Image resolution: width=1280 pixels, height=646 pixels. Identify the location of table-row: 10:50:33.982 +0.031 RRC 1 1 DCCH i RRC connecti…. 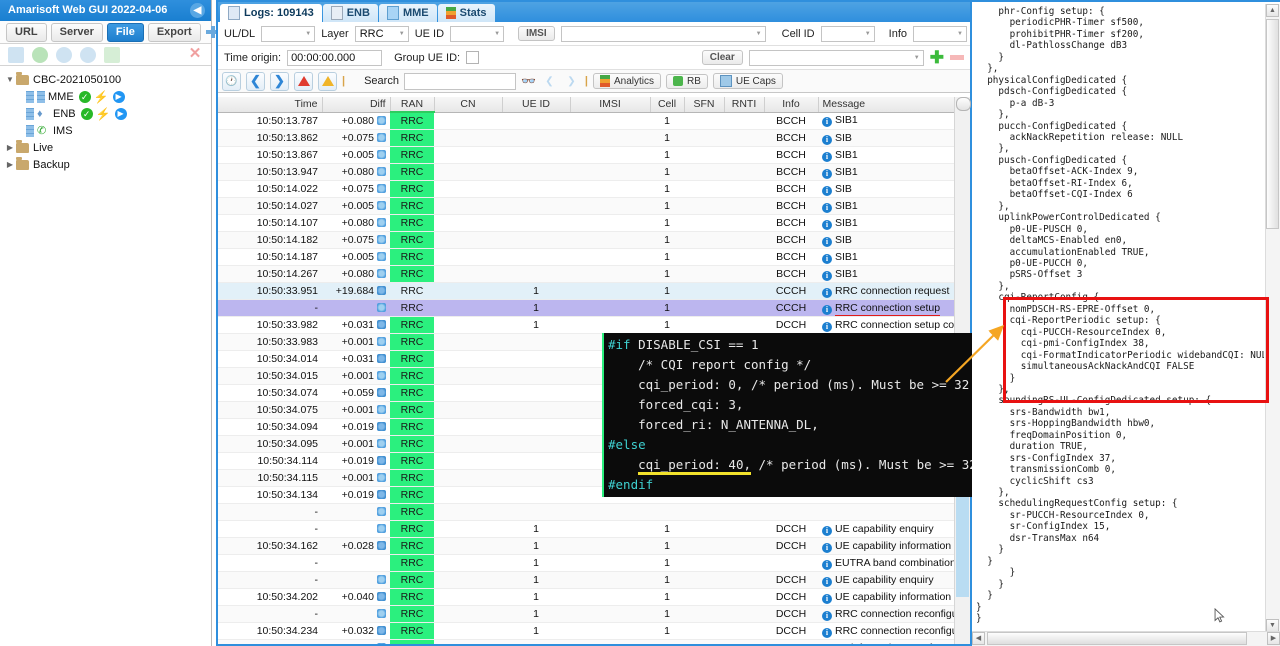
(586, 325).